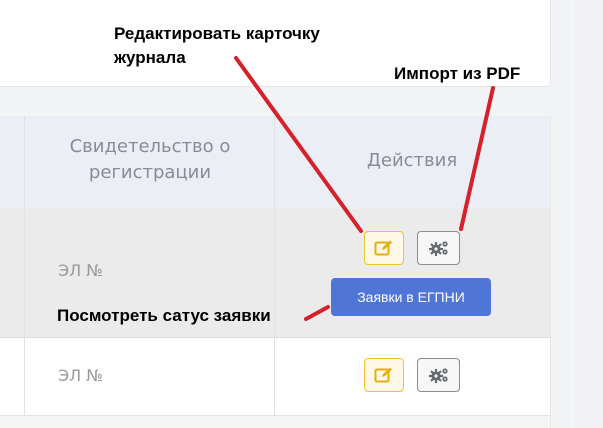 The height and width of the screenshot is (428, 603). What do you see at coordinates (411, 297) in the screenshot?
I see `egpni-requests-tooltip: Заявки в ЕГПНИ` at bounding box center [411, 297].